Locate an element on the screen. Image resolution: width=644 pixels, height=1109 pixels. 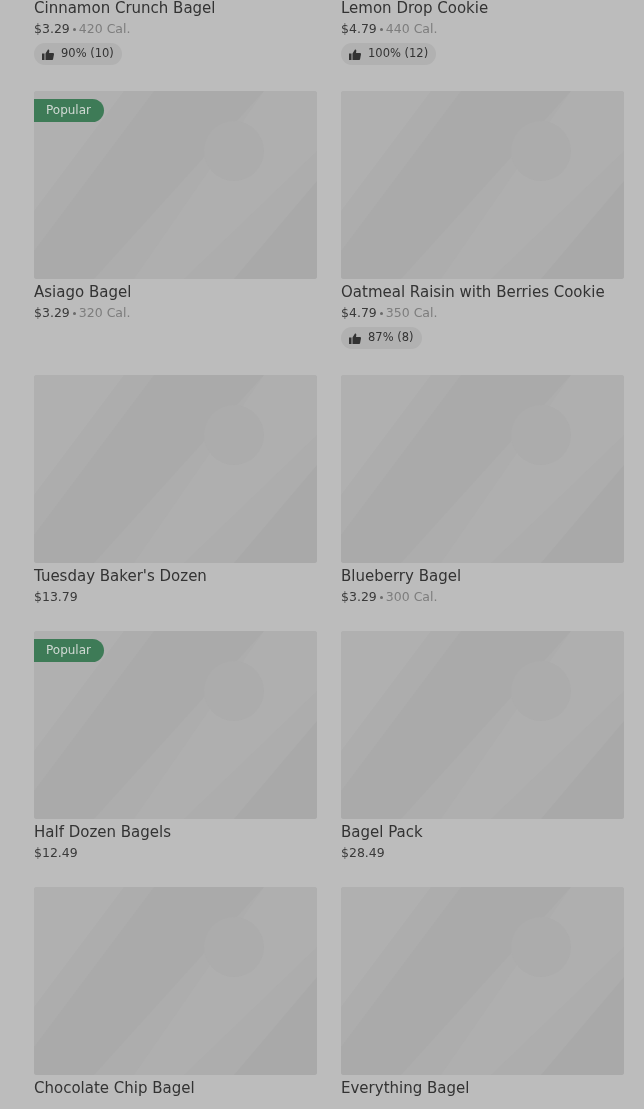
rating-badge: 90% (10) is located at coordinates (78, 54).